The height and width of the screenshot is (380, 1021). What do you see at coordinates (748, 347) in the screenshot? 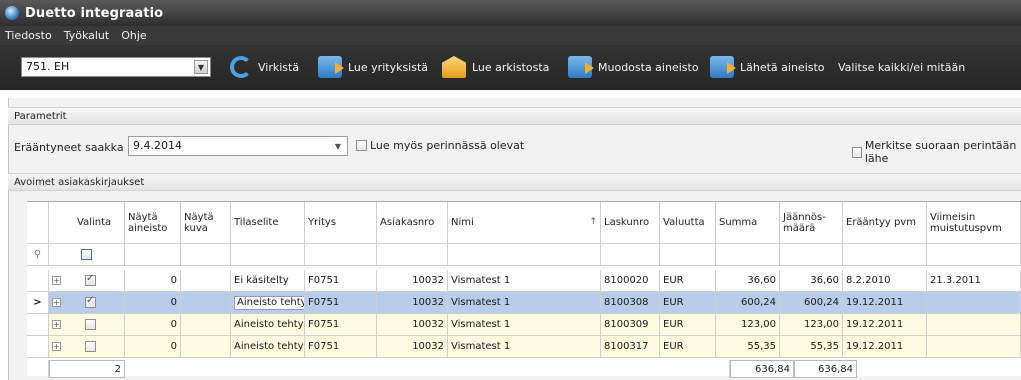
I see `cell-summa: 55,35` at bounding box center [748, 347].